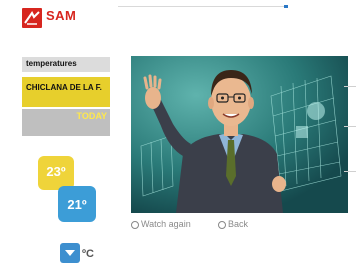 This screenshot has width=358, height=265. What do you see at coordinates (238, 224) in the screenshot?
I see `back-label: Back` at bounding box center [238, 224].